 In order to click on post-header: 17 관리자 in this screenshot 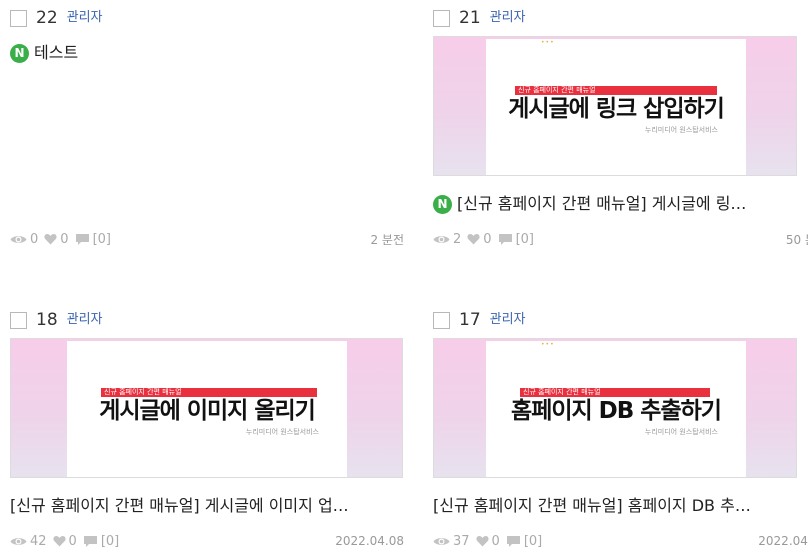, I will do `click(479, 320)`.